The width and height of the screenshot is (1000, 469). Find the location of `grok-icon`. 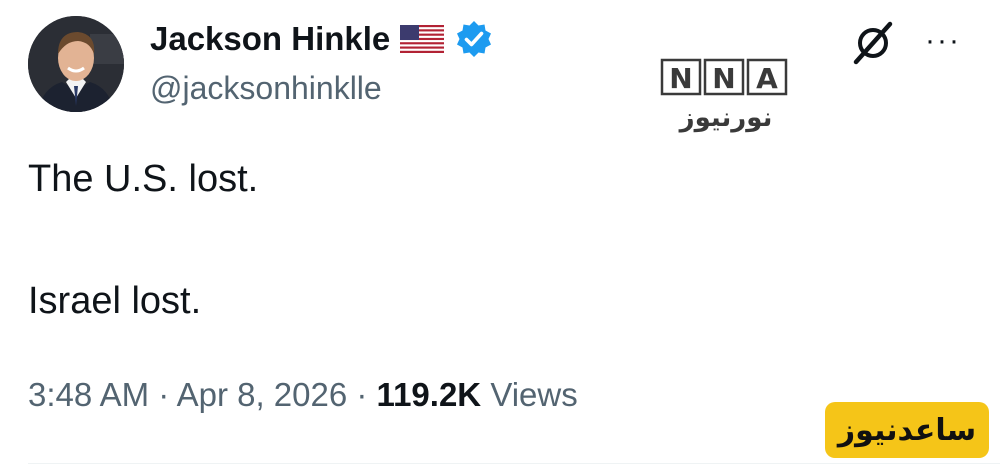

grok-icon is located at coordinates (873, 43).